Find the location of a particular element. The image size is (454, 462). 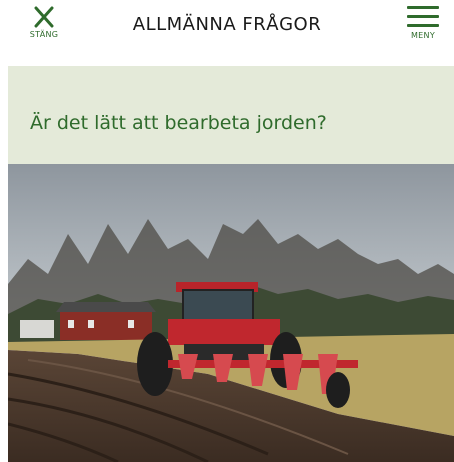

menu-label: MENY is located at coordinates (423, 35).